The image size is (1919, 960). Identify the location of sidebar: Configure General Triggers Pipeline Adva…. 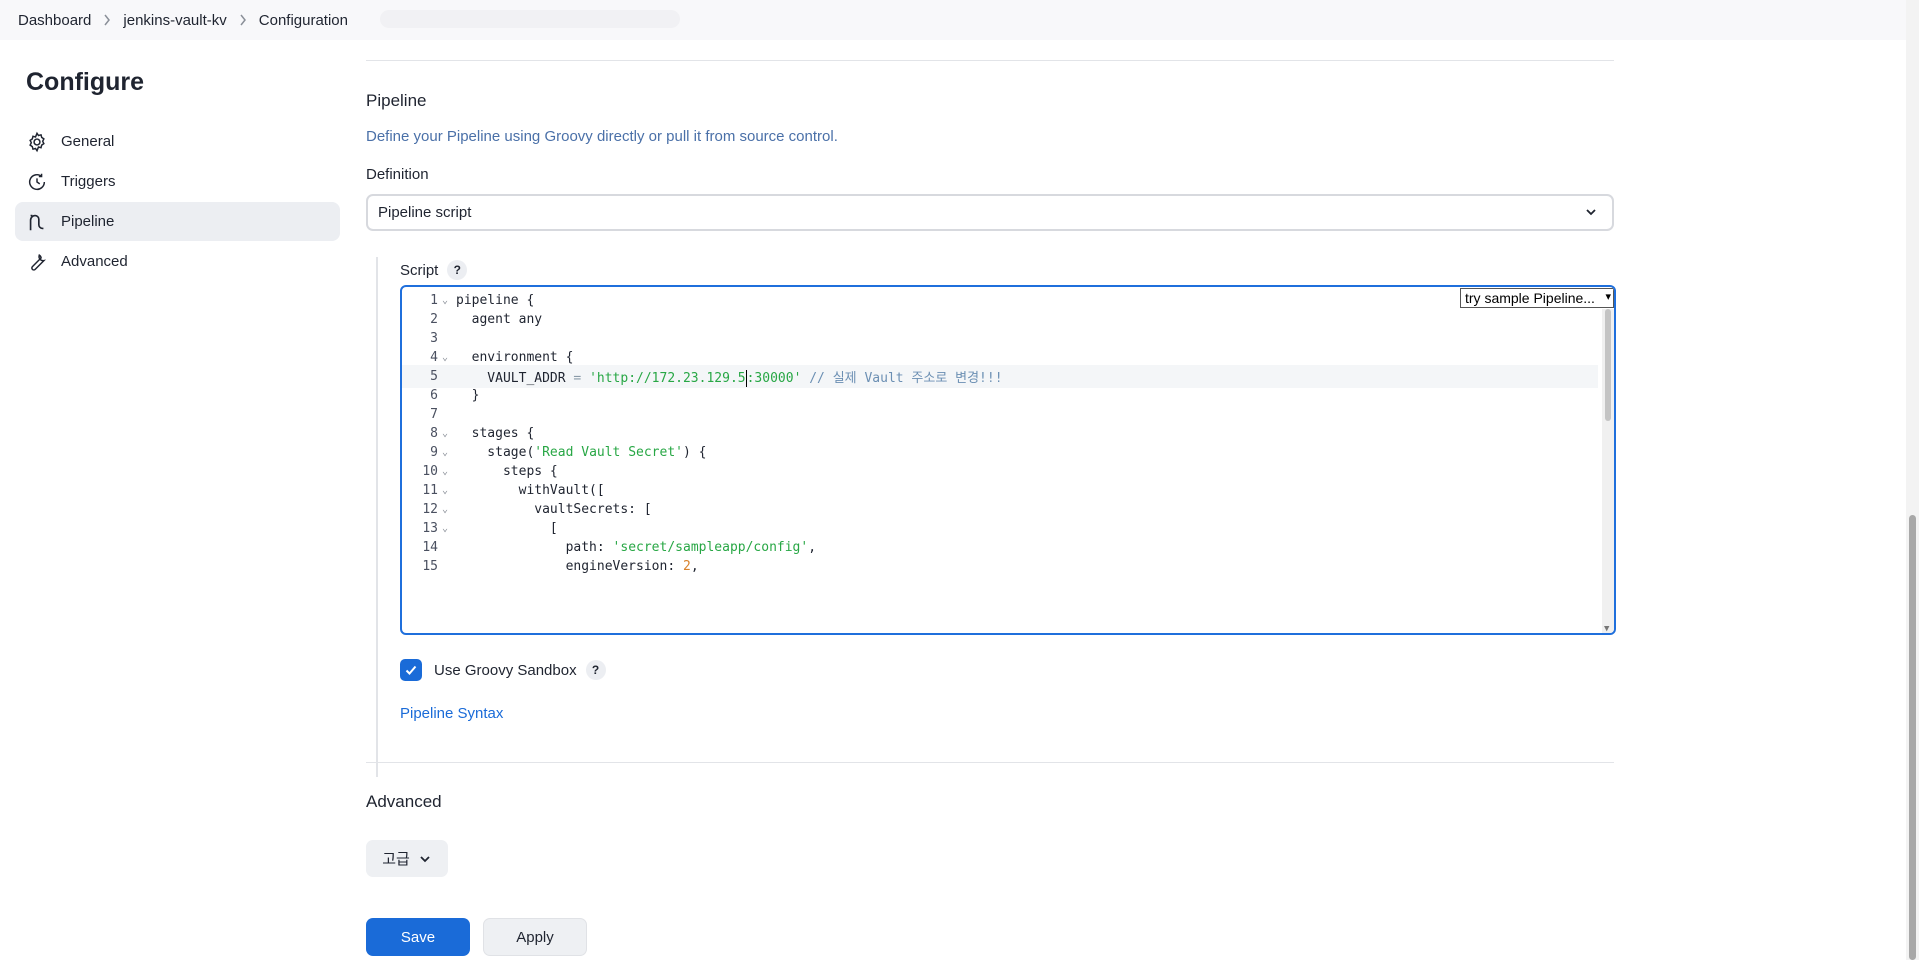
(177, 175).